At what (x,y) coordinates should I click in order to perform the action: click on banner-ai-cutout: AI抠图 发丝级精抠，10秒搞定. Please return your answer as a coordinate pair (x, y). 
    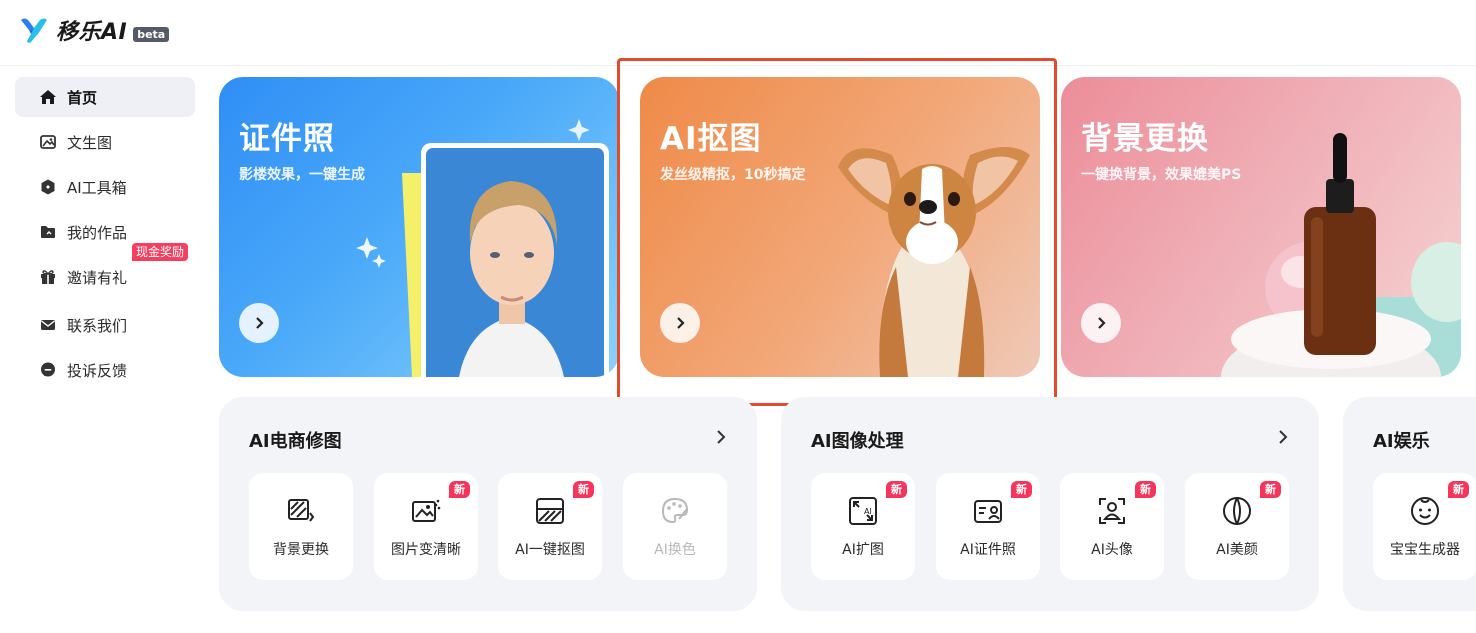
    Looking at the image, I should click on (840, 227).